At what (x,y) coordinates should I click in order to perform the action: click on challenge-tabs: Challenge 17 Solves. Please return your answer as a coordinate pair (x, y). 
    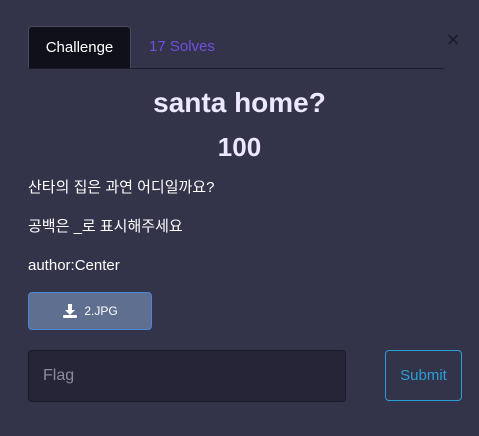
    Looking at the image, I should click on (236, 47).